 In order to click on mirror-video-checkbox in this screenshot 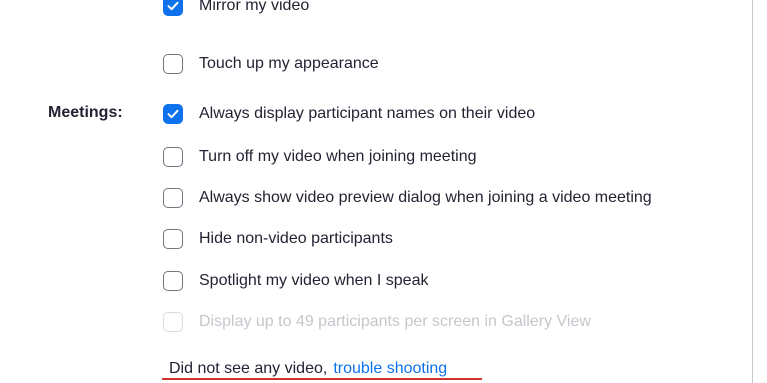, I will do `click(173, 8)`.